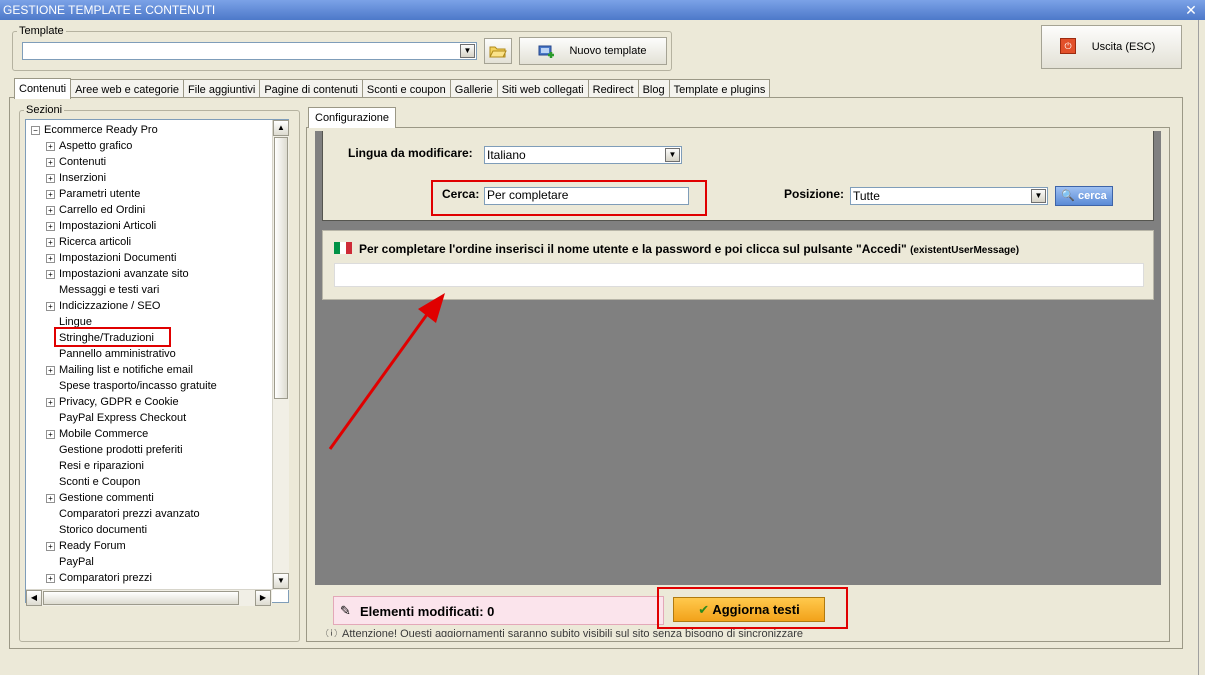  Describe the element at coordinates (101, 466) in the screenshot. I see `tree-item: Resi e riparazioni` at that location.